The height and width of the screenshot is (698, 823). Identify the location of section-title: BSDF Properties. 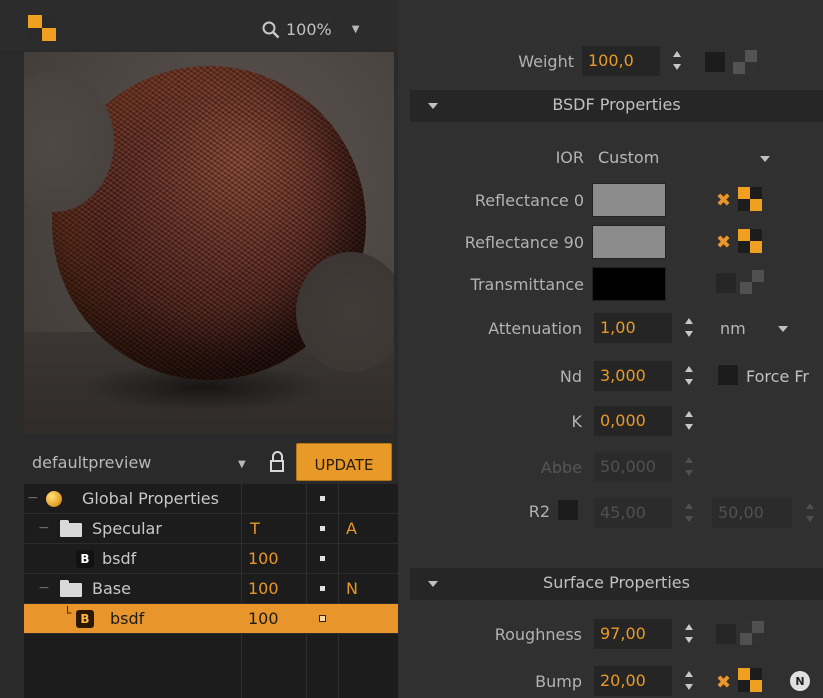
(616, 104).